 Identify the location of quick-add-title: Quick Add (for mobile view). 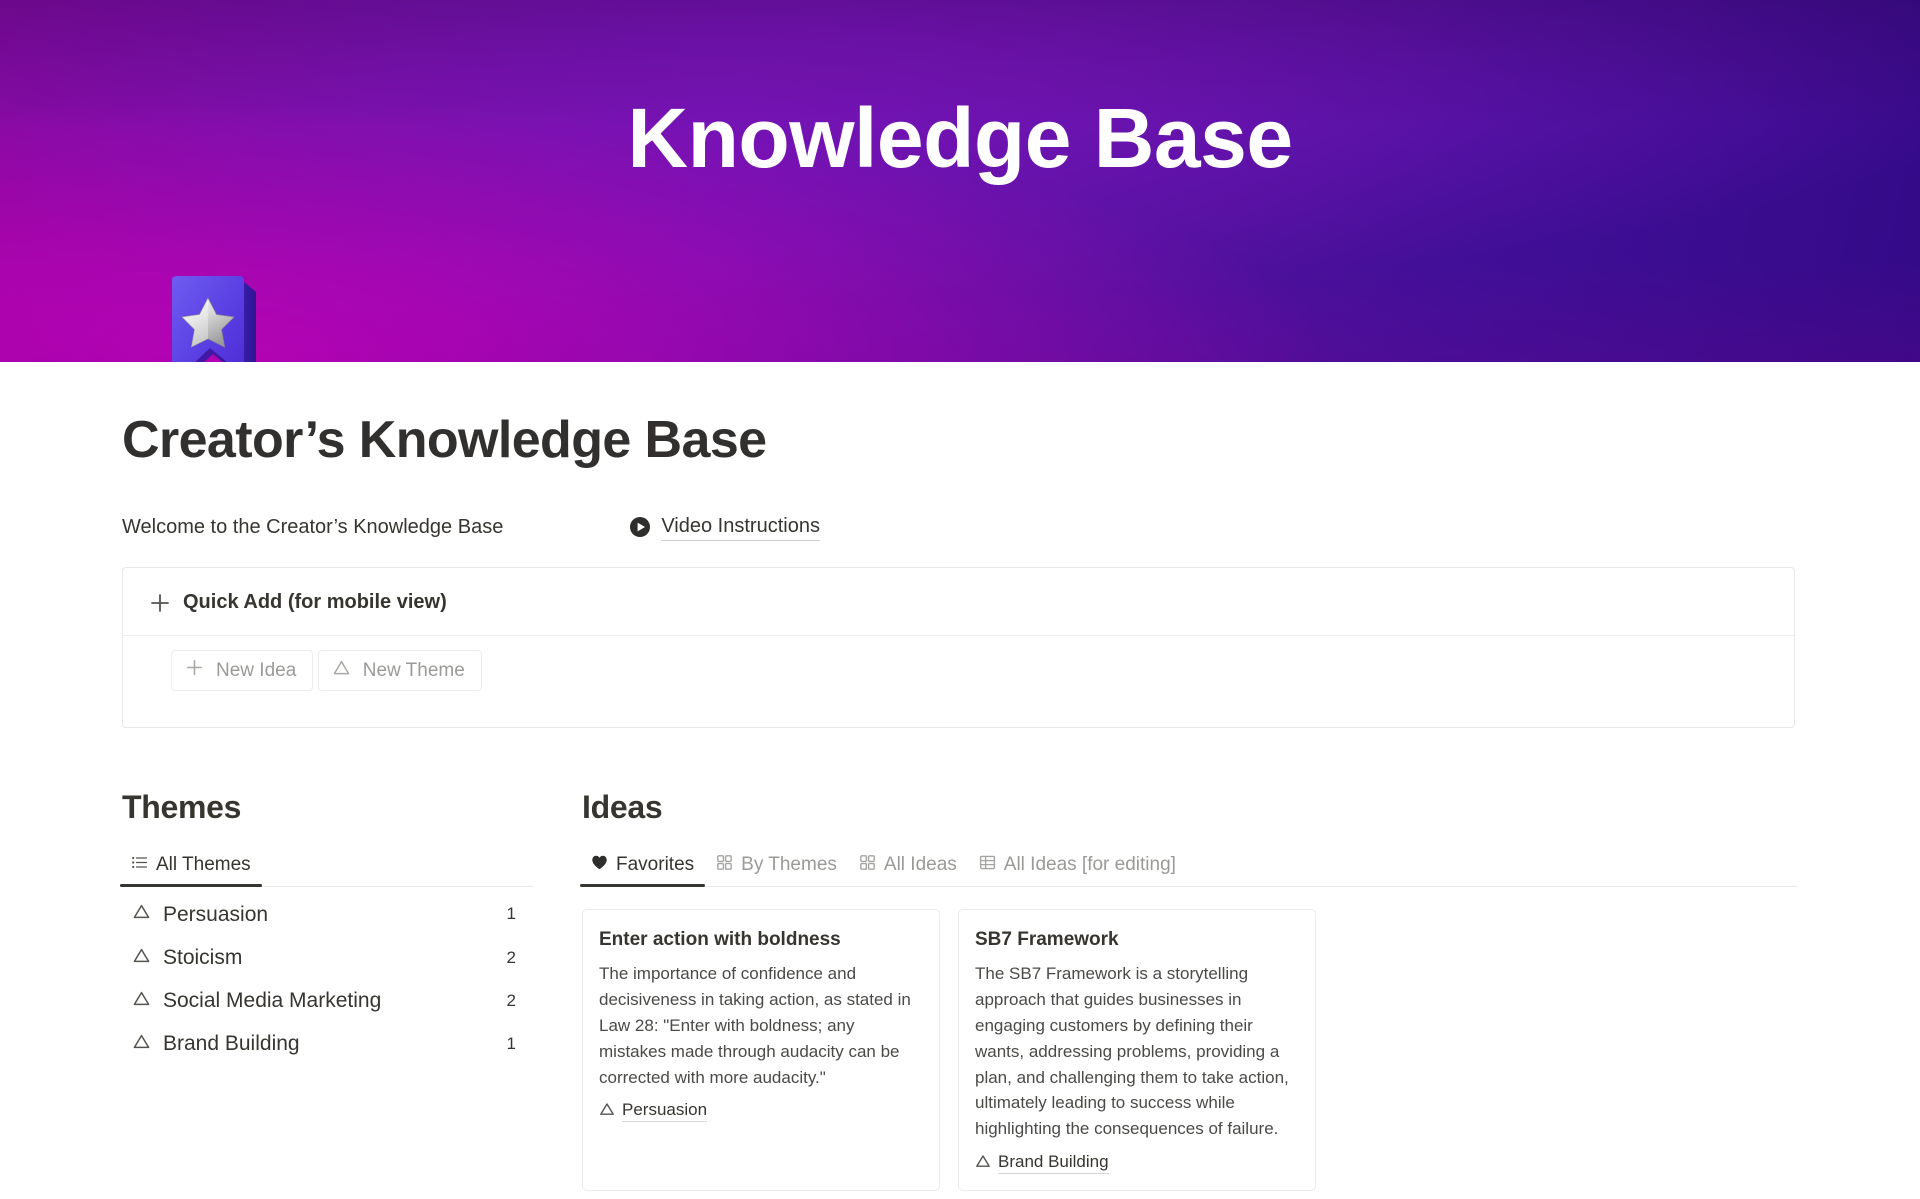
(315, 602).